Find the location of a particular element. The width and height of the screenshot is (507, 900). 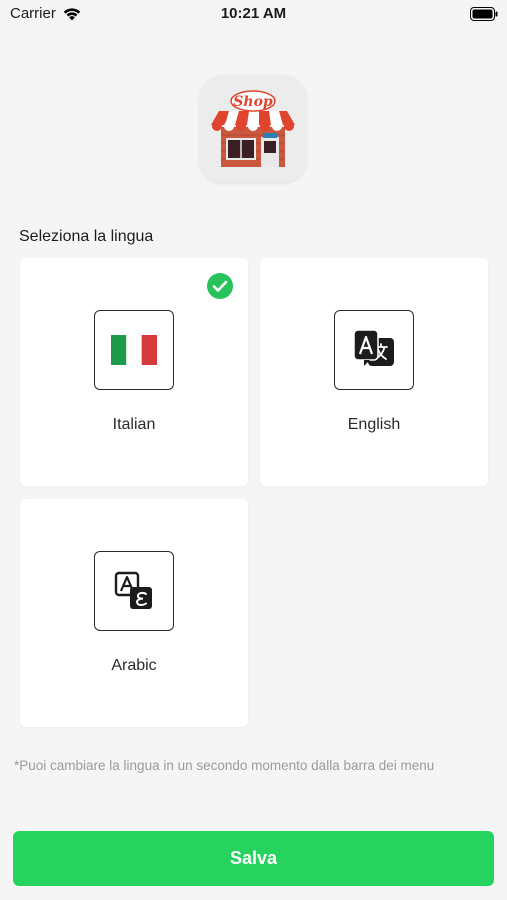

language-label-arabic: Arabic is located at coordinates (134, 665).